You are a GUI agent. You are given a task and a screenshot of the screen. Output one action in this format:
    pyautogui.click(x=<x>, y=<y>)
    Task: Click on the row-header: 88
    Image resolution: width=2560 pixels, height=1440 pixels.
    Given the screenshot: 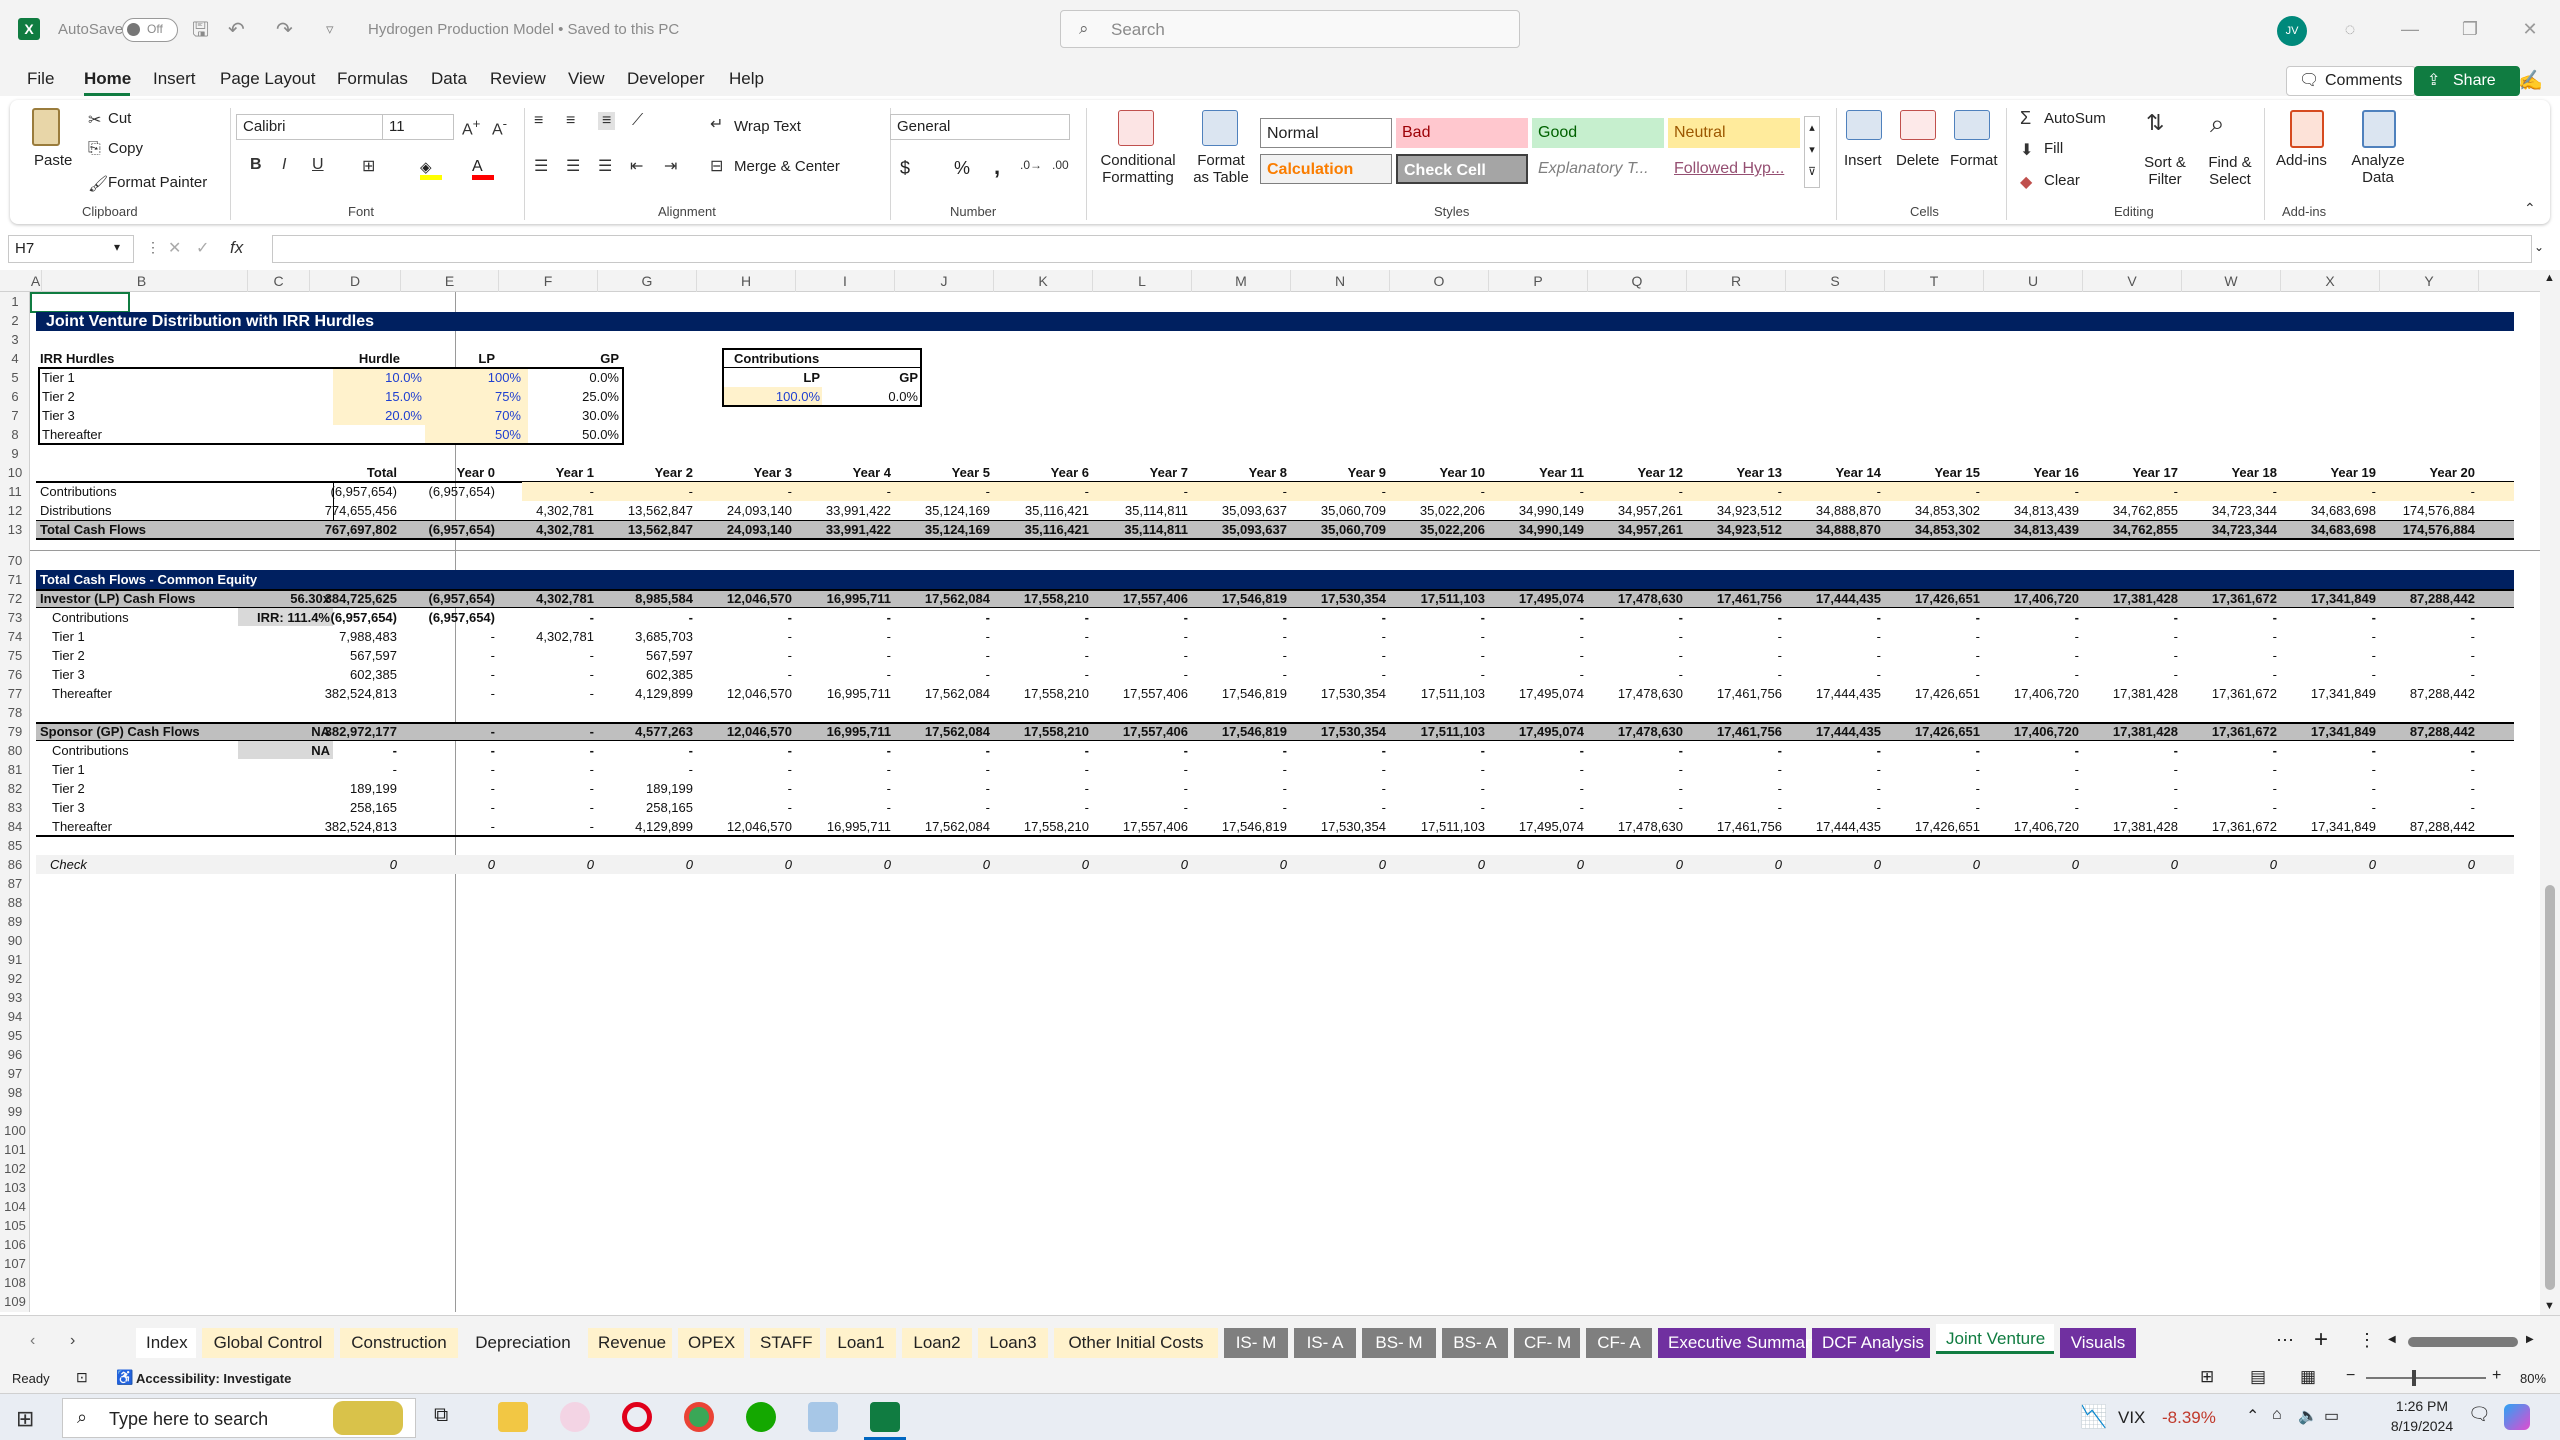 What is the action you would take?
    pyautogui.click(x=15, y=902)
    